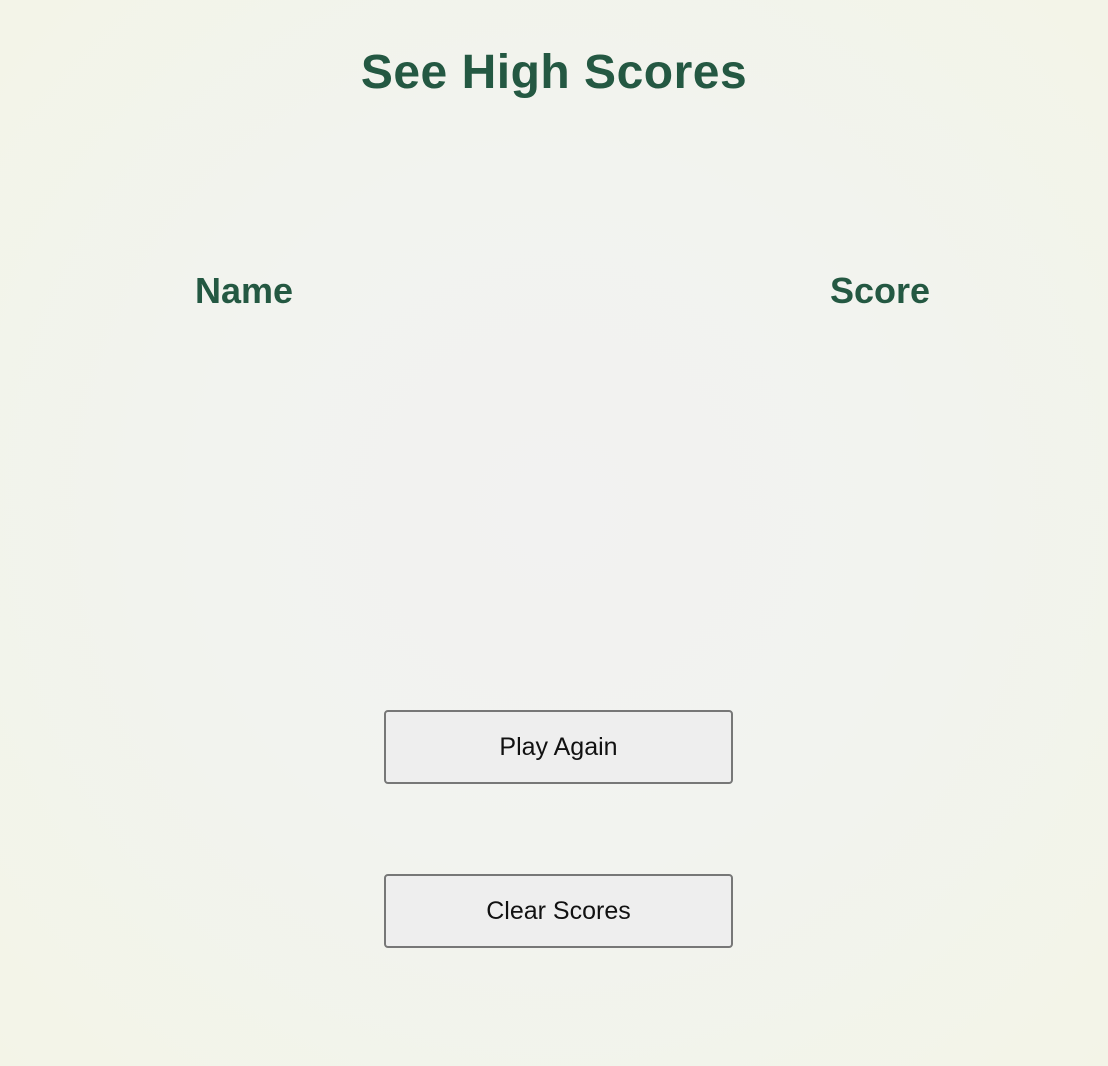  I want to click on score-column-header: Score, so click(880, 290).